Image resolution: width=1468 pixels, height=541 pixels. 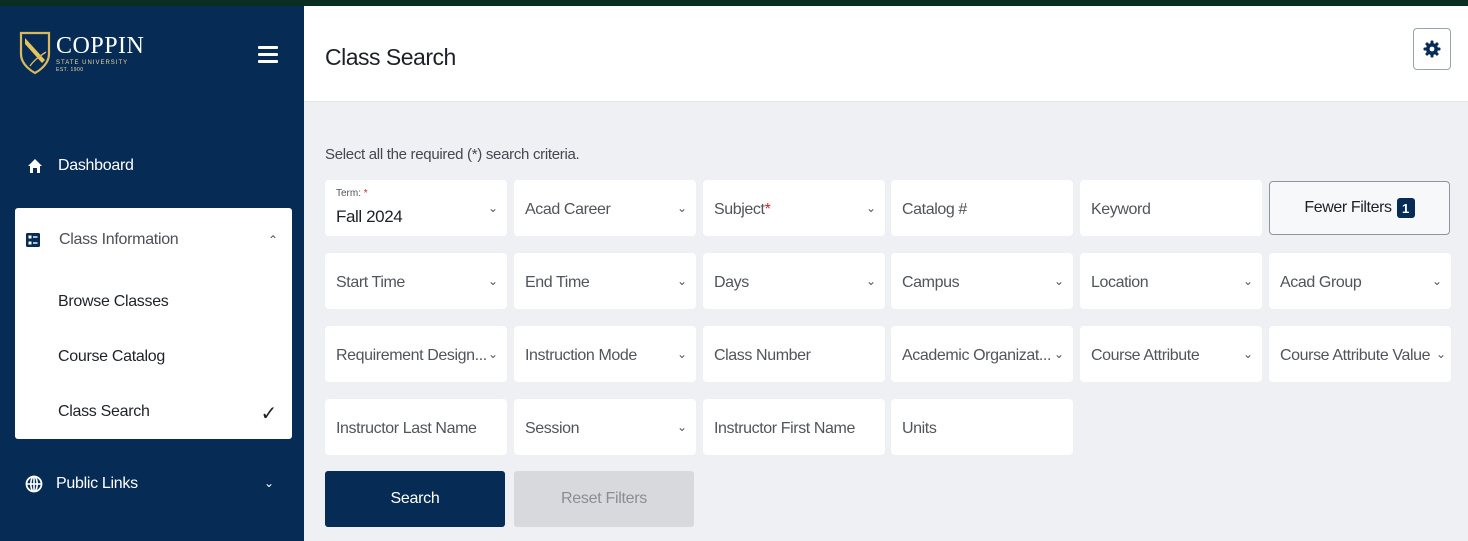 What do you see at coordinates (1321, 282) in the screenshot?
I see `acad-group-label: Acad Group` at bounding box center [1321, 282].